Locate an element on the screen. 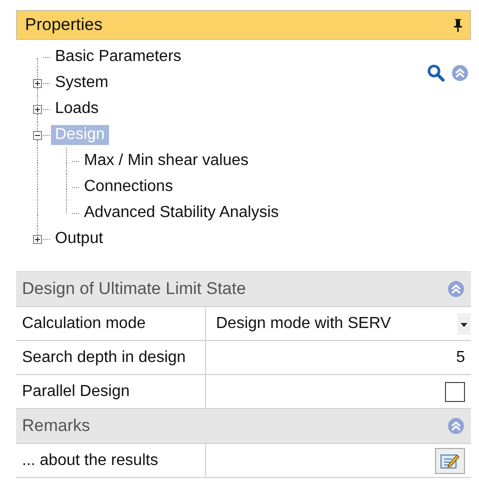 This screenshot has height=482, width=479. section-title: Design of Ultimate Limit State is located at coordinates (134, 289).